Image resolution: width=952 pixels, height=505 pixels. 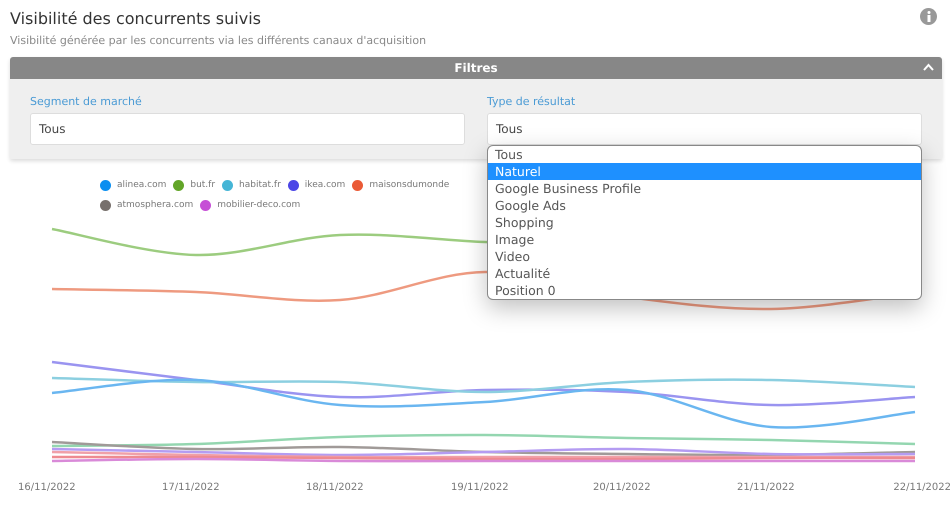 I want to click on axis-label: 20/11/2022, so click(x=622, y=488).